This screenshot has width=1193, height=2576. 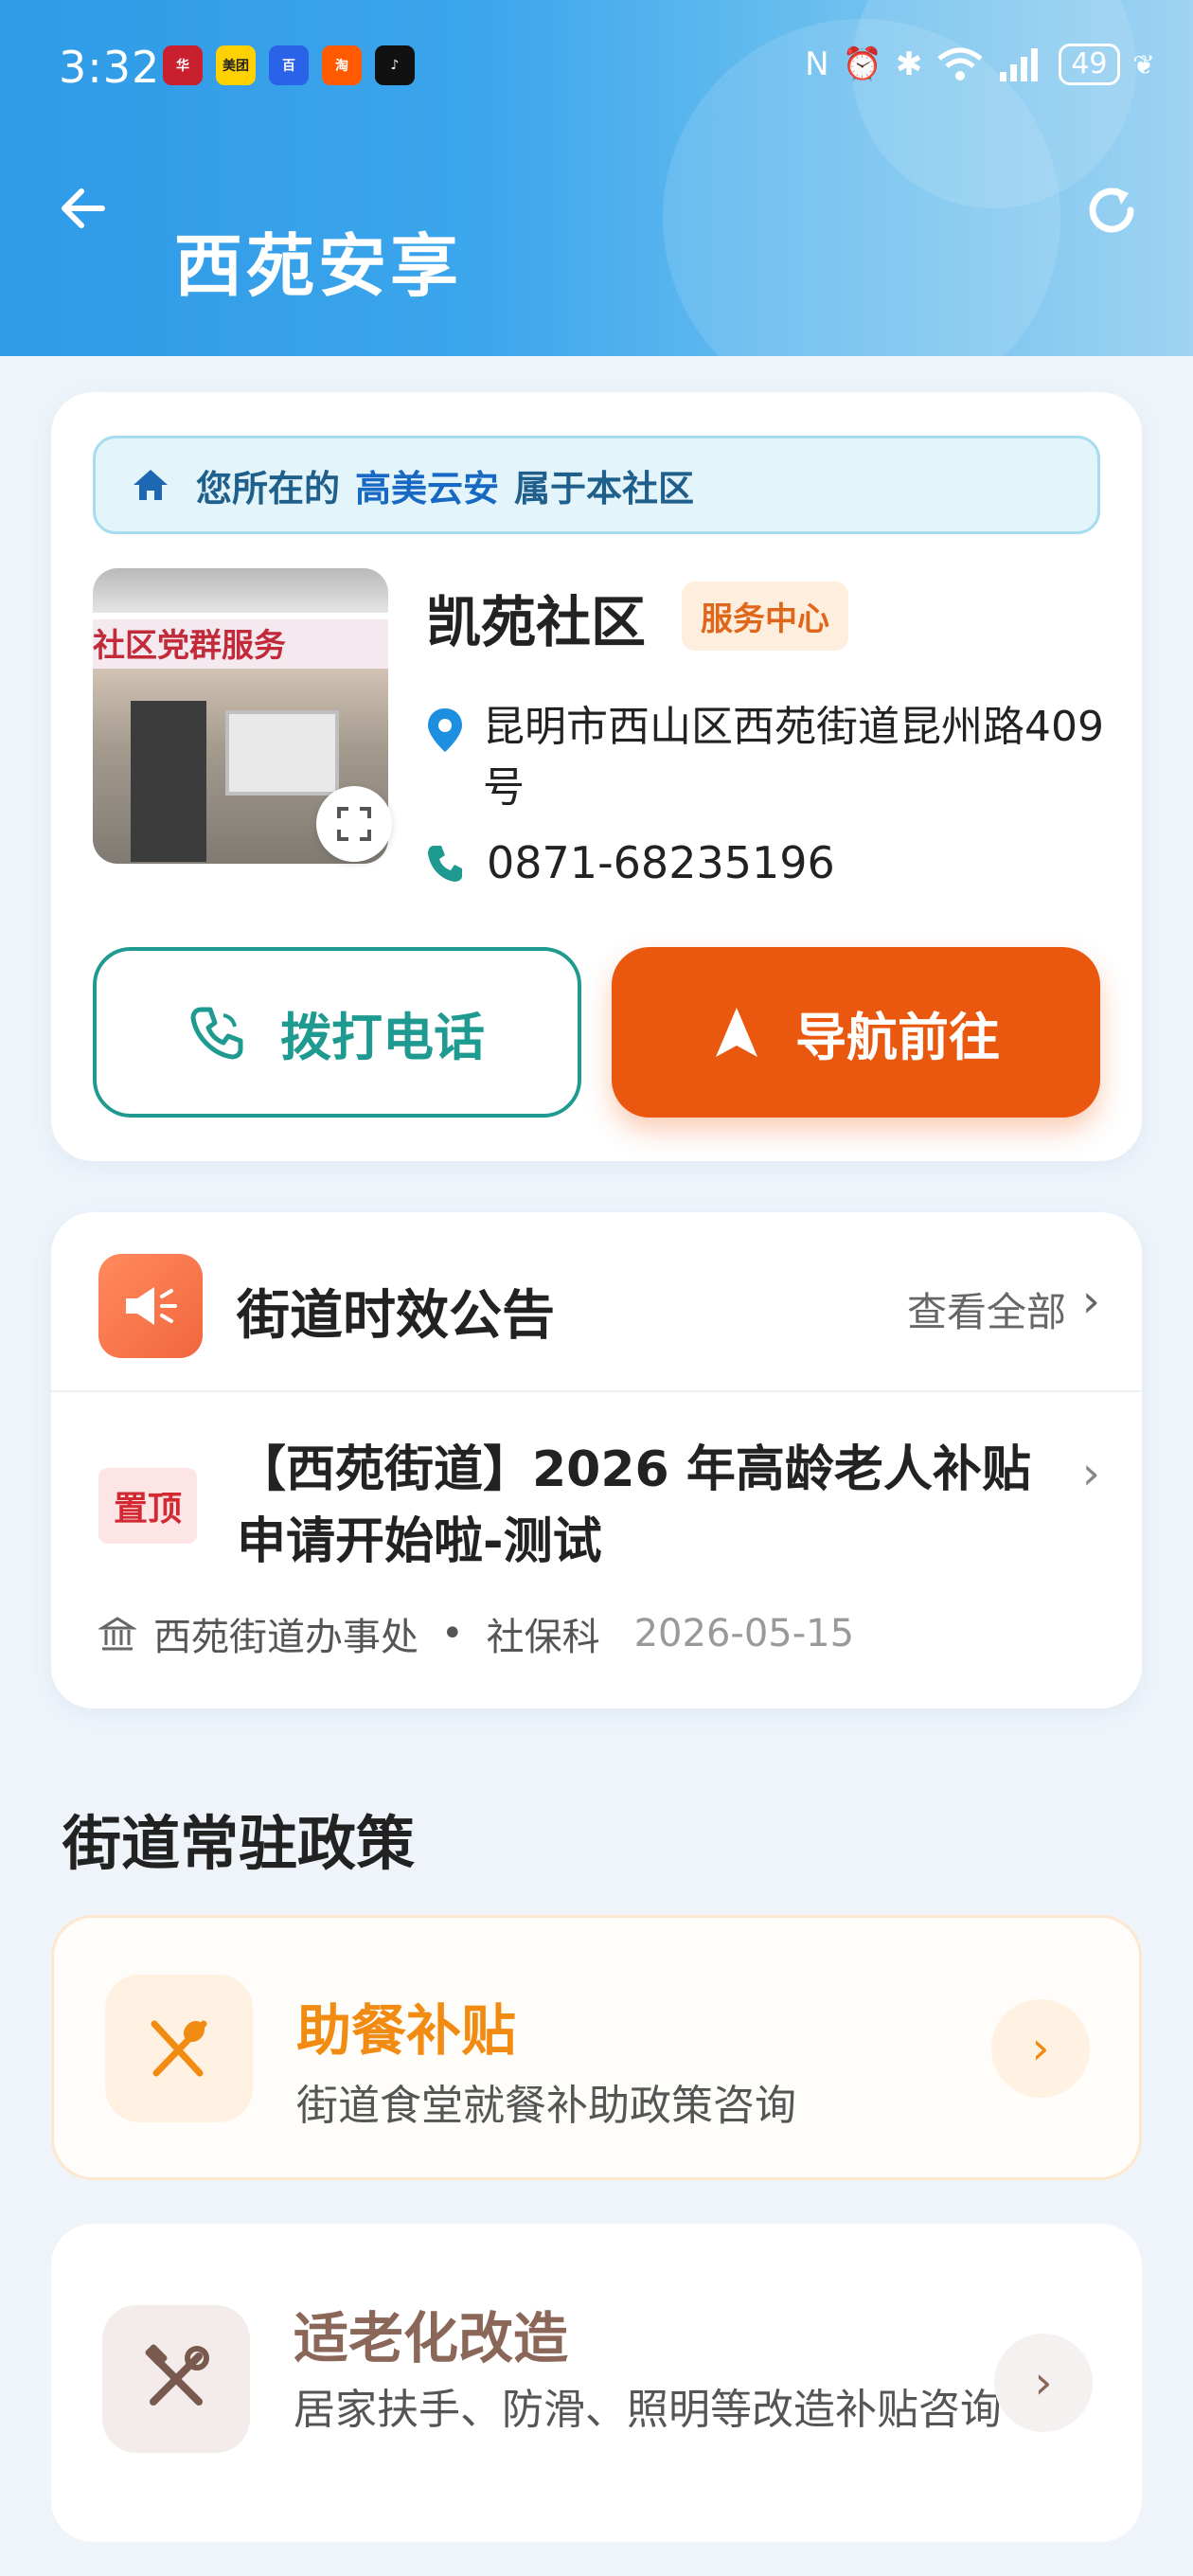 I want to click on back-button, so click(x=88, y=213).